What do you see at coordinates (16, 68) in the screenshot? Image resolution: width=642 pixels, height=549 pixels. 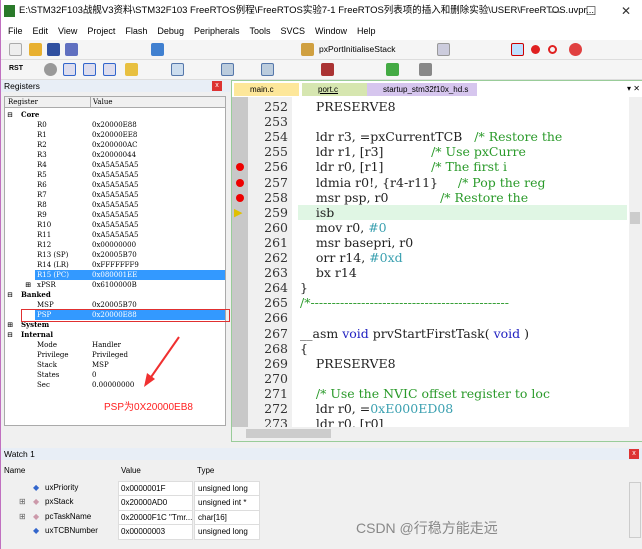 I see `reset-button: RST` at bounding box center [16, 68].